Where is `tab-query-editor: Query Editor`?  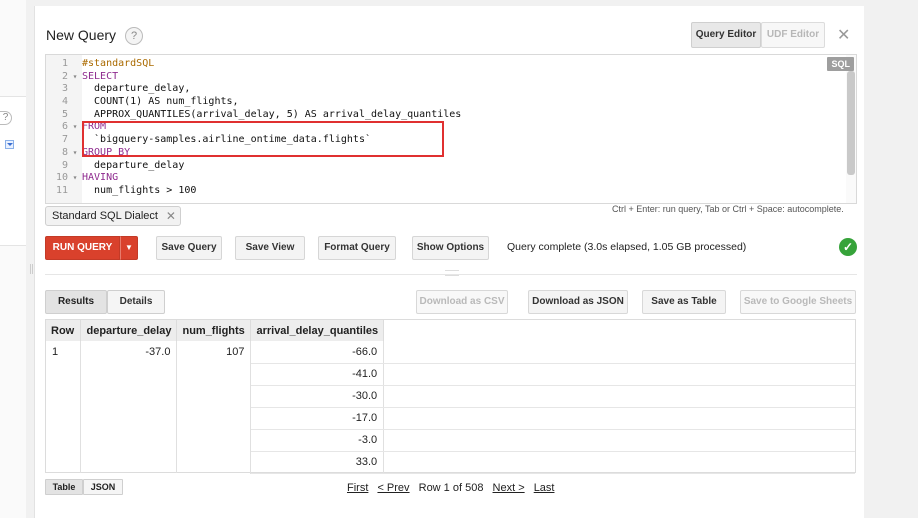 tab-query-editor: Query Editor is located at coordinates (726, 35).